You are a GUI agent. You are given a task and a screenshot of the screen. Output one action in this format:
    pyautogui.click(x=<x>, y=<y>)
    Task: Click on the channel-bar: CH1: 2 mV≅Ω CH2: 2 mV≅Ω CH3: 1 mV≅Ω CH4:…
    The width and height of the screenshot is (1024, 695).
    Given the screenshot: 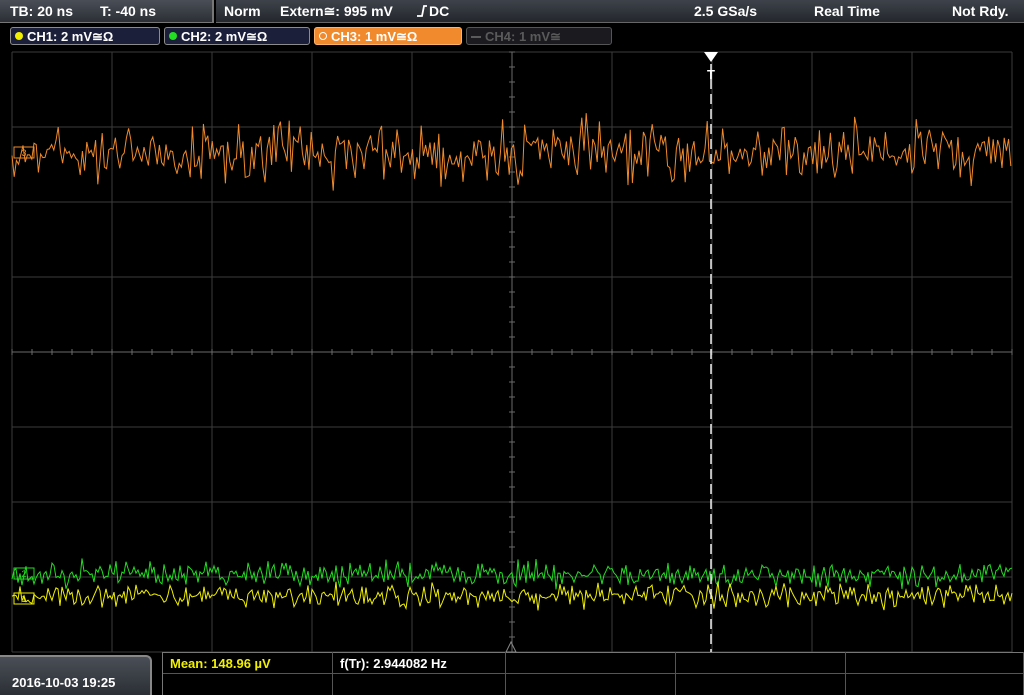 What is the action you would take?
    pyautogui.click(x=512, y=36)
    